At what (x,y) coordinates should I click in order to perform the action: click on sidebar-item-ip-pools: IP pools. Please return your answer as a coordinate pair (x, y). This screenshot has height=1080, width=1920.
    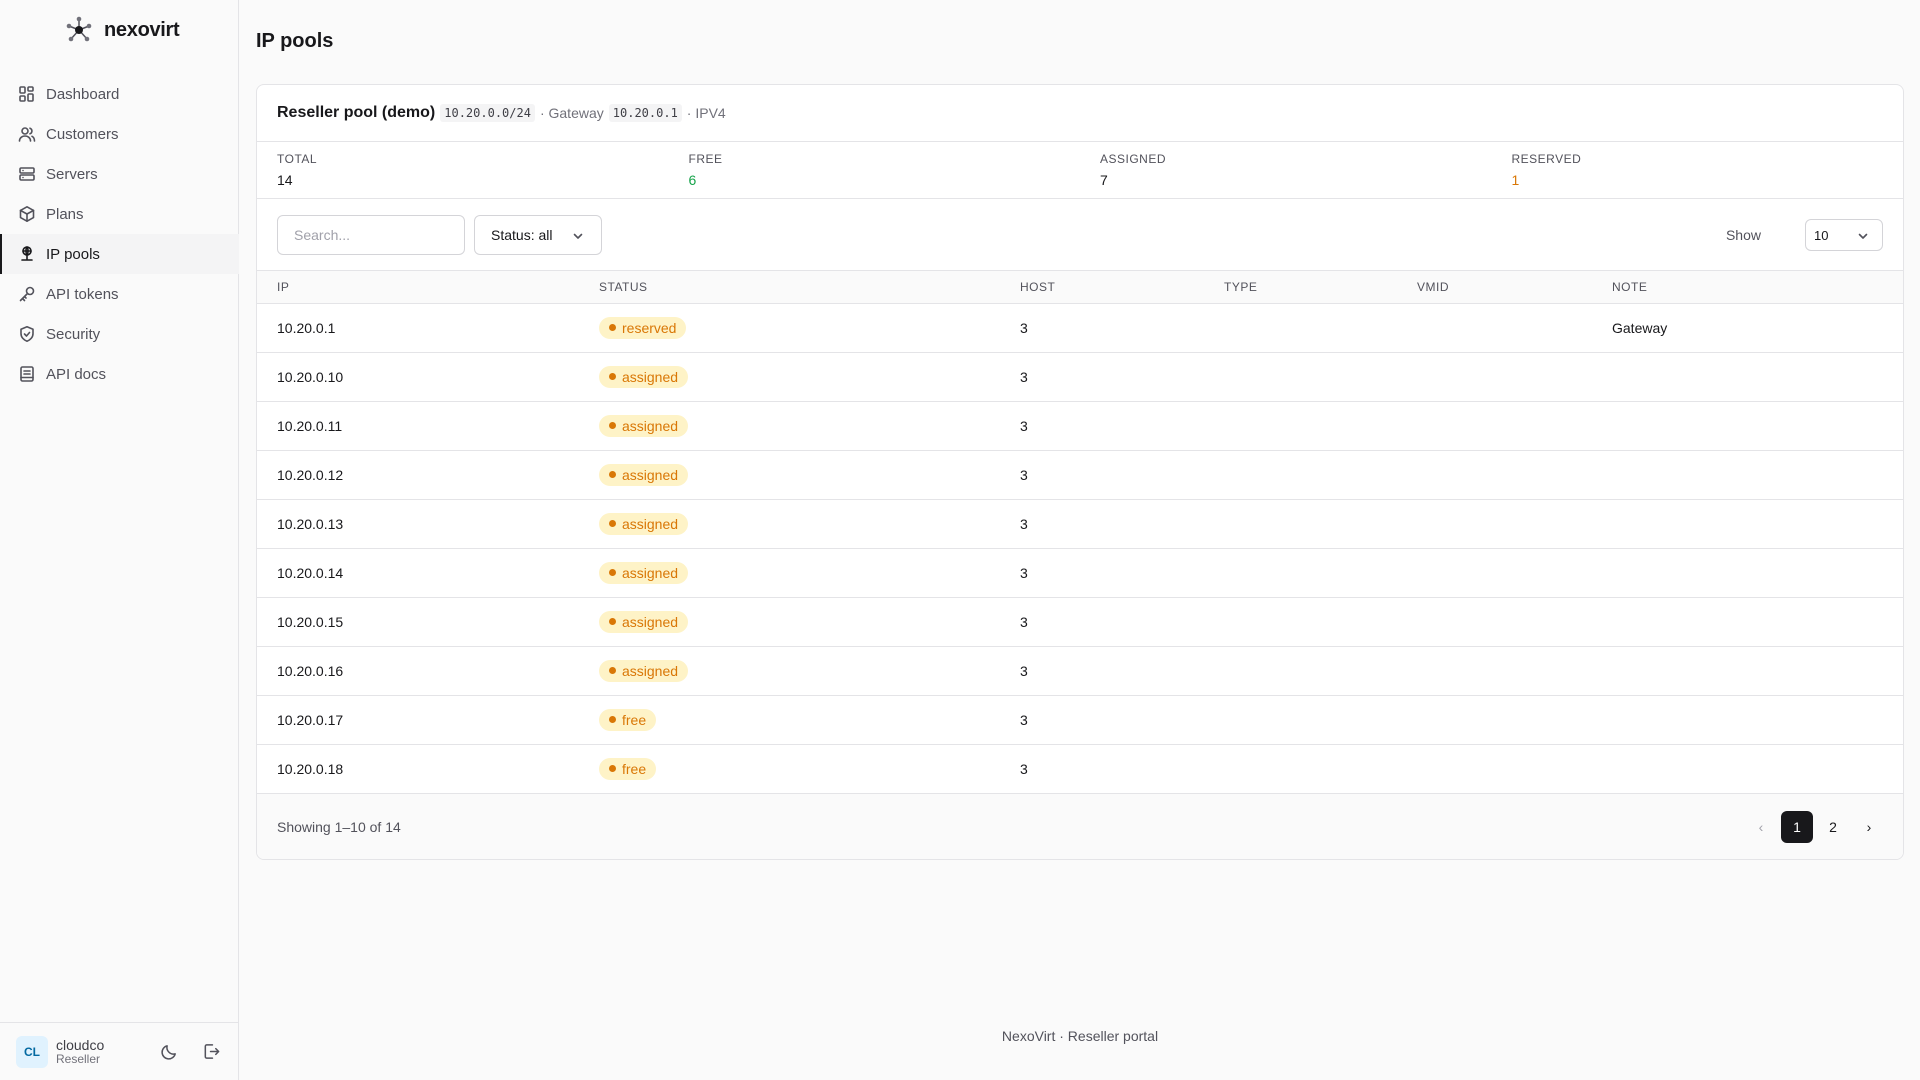
    Looking at the image, I should click on (119, 254).